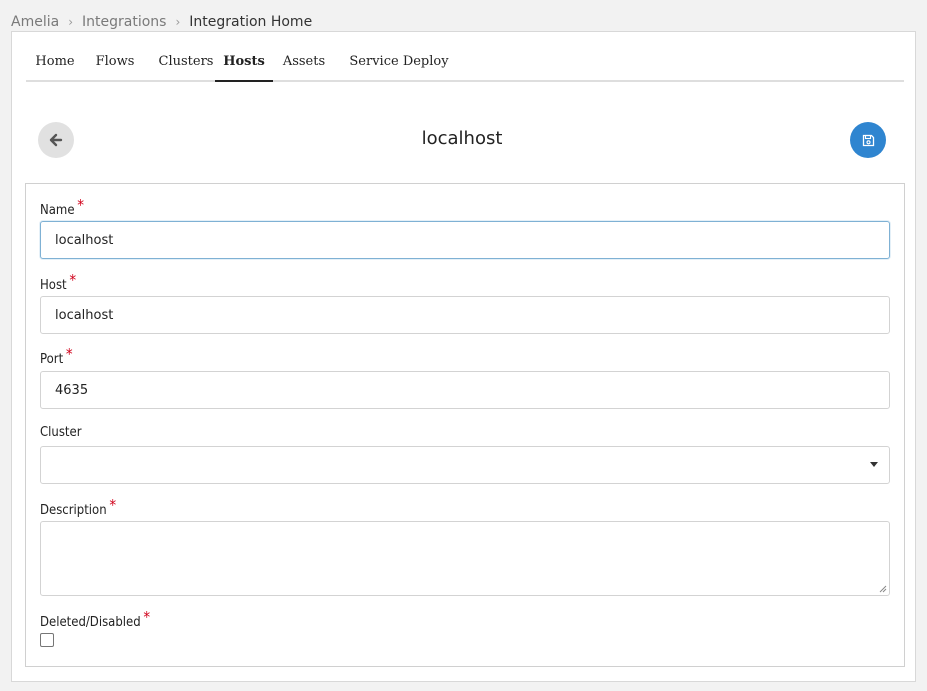 Image resolution: width=927 pixels, height=691 pixels. What do you see at coordinates (883, 589) in the screenshot?
I see `resize-handle-icon` at bounding box center [883, 589].